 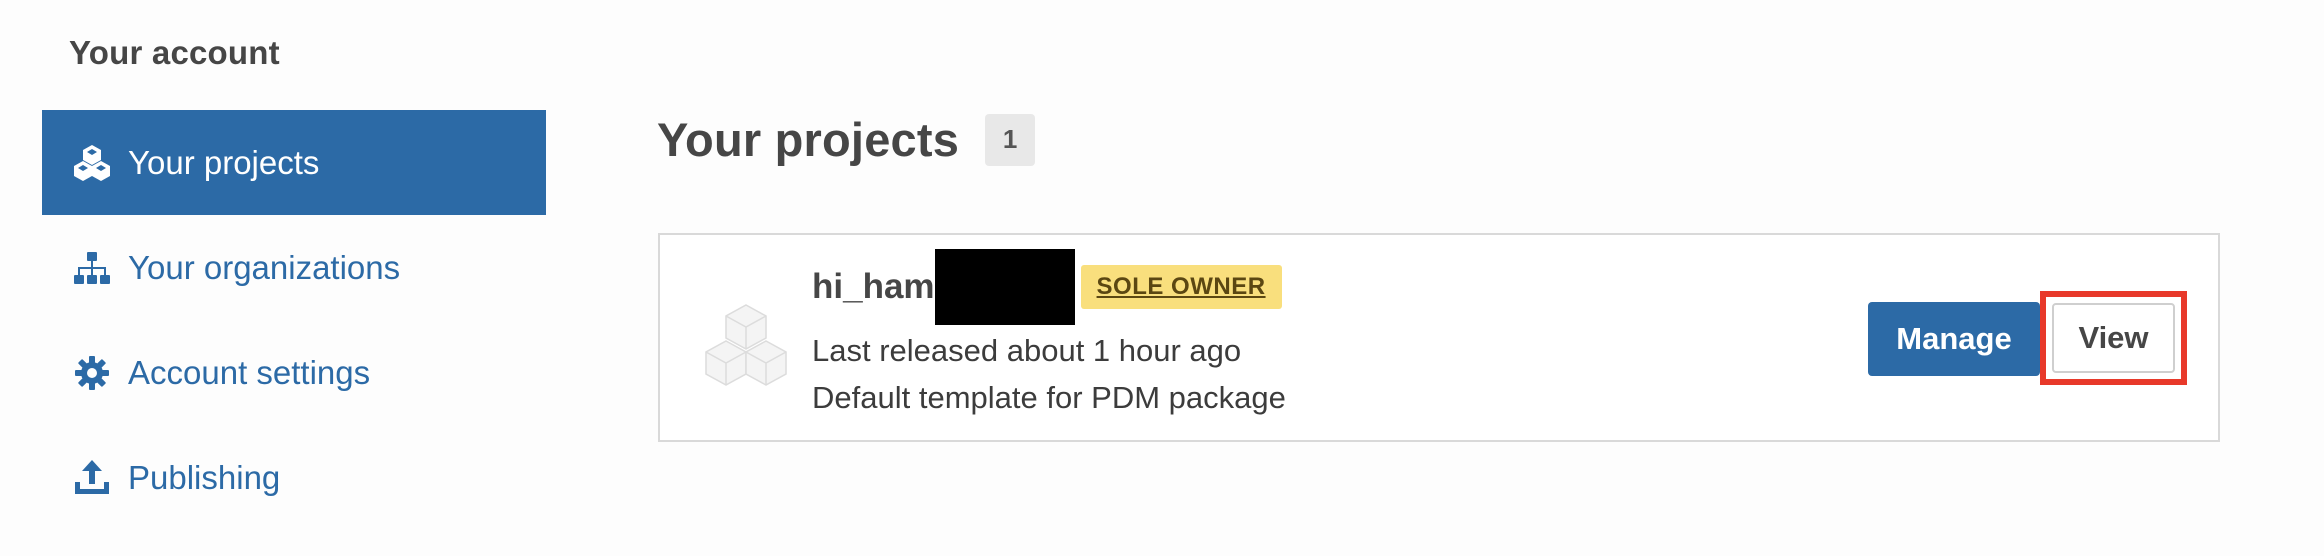 What do you see at coordinates (224, 162) in the screenshot?
I see `sidebar-item-label: Your projects` at bounding box center [224, 162].